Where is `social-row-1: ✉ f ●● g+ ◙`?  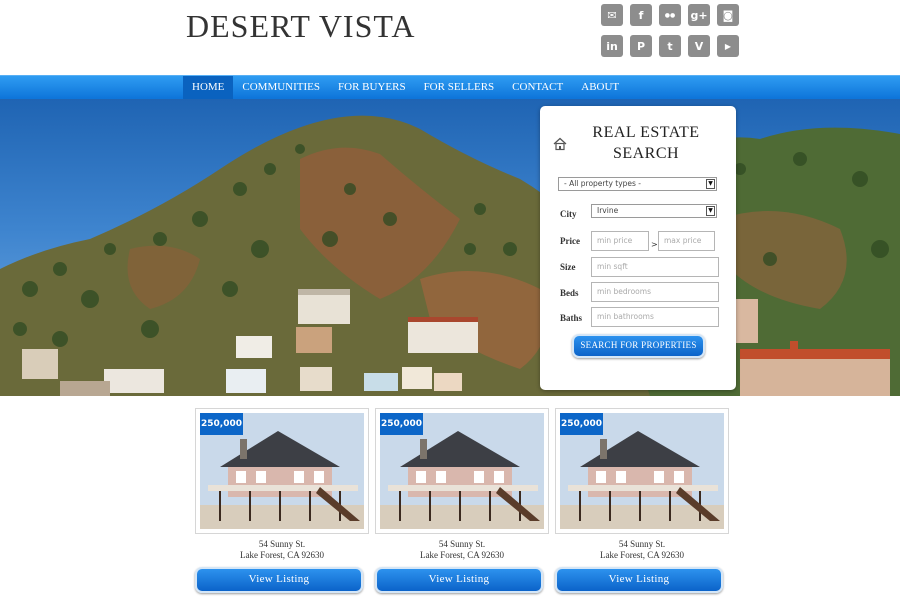 social-row-1: ✉ f ●● g+ ◙ is located at coordinates (671, 15).